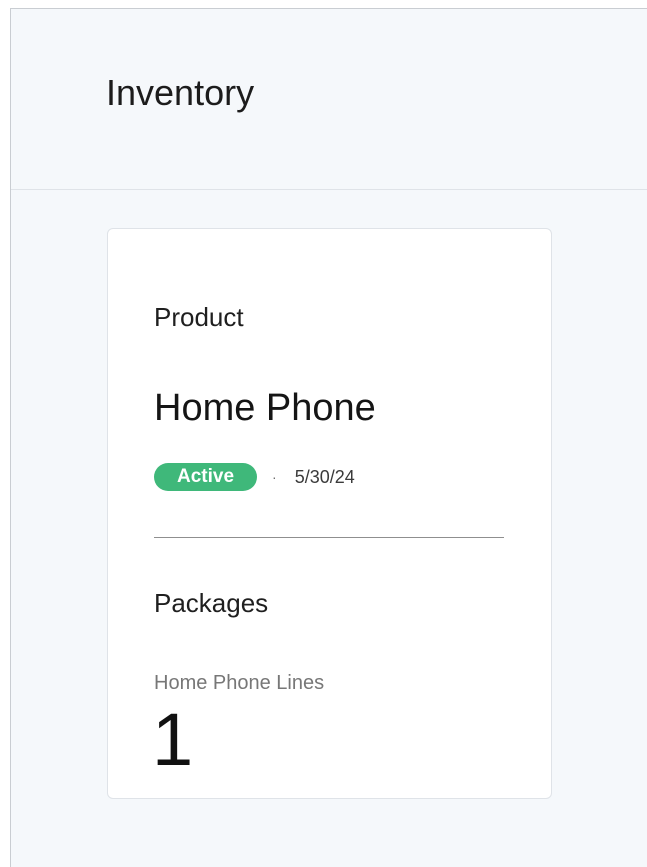  Describe the element at coordinates (180, 92) in the screenshot. I see `page-title: Inventory` at that location.